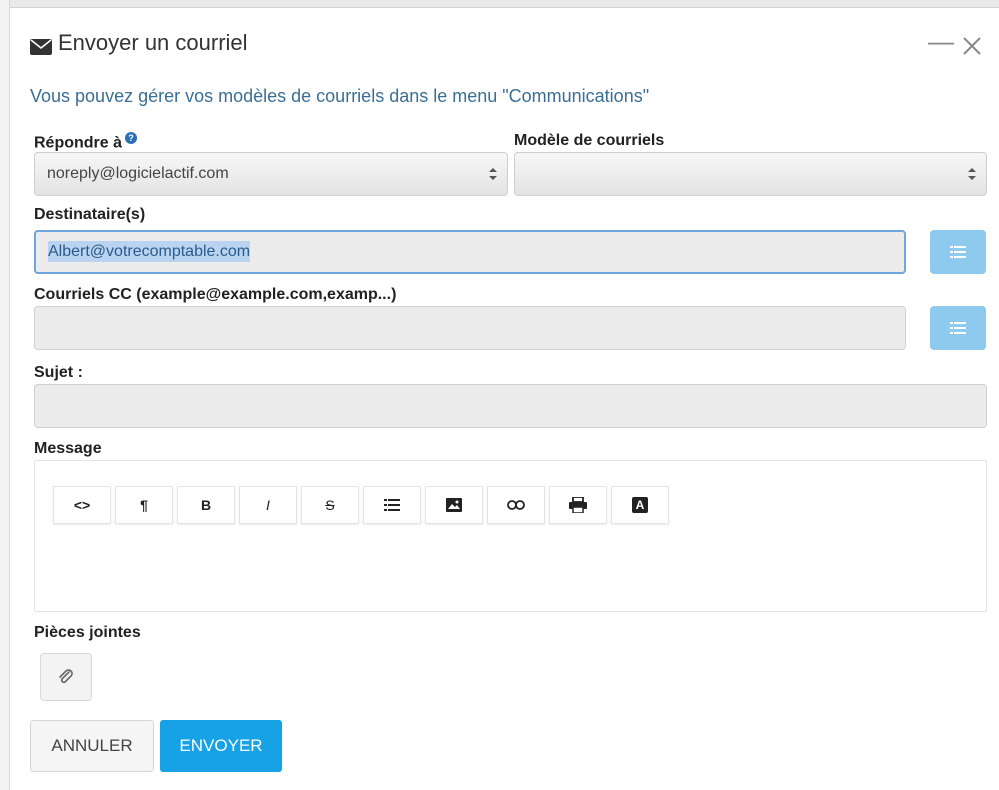 The height and width of the screenshot is (790, 999). What do you see at coordinates (90, 214) in the screenshot?
I see `recipients-label: Destinataire(s)` at bounding box center [90, 214].